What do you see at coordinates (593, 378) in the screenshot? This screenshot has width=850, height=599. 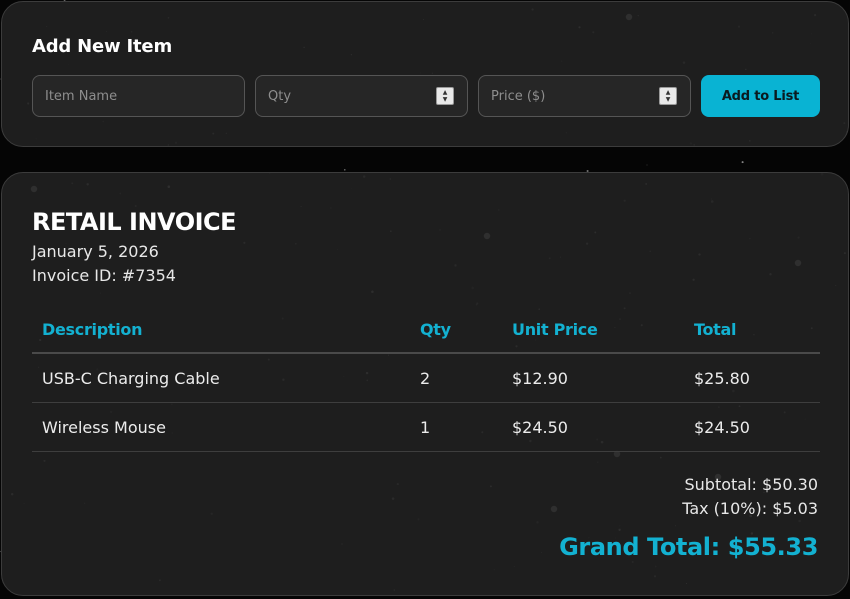 I see `item-unit-price: $12.90` at bounding box center [593, 378].